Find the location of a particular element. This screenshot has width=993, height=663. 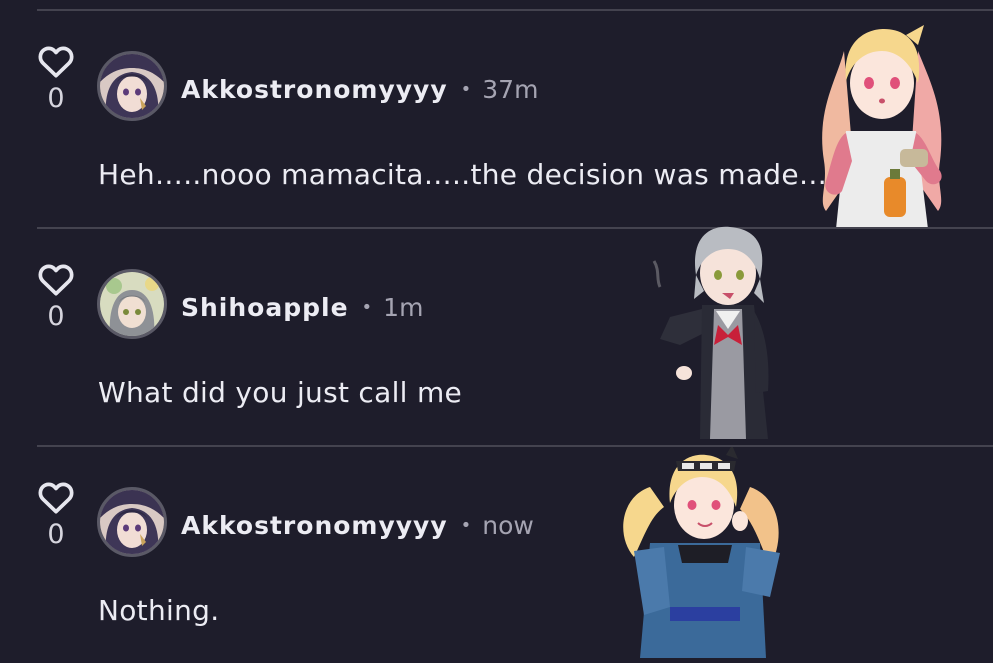

comment-text: What did you just call me is located at coordinates (280, 392).